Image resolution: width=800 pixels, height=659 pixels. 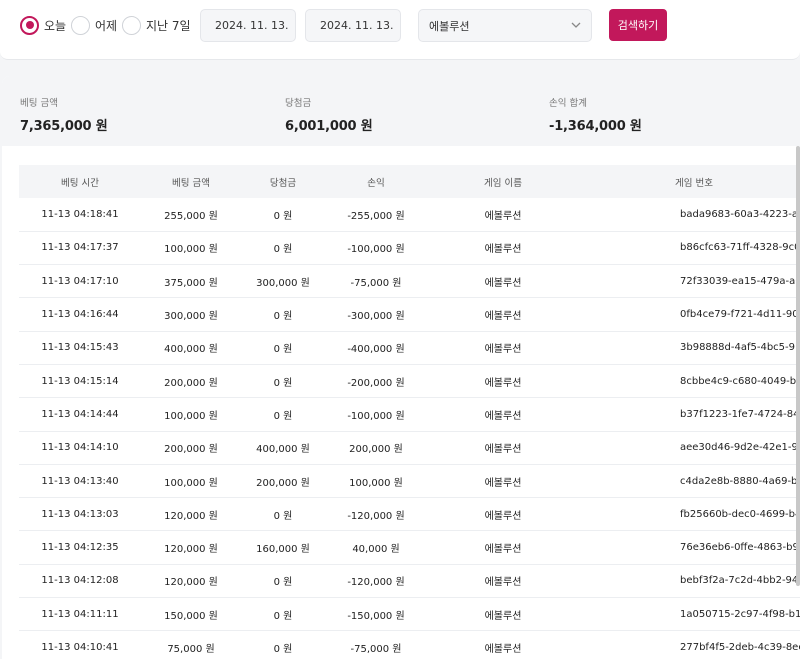 I want to click on radio-last-7-days: 지난 7일, so click(x=156, y=25).